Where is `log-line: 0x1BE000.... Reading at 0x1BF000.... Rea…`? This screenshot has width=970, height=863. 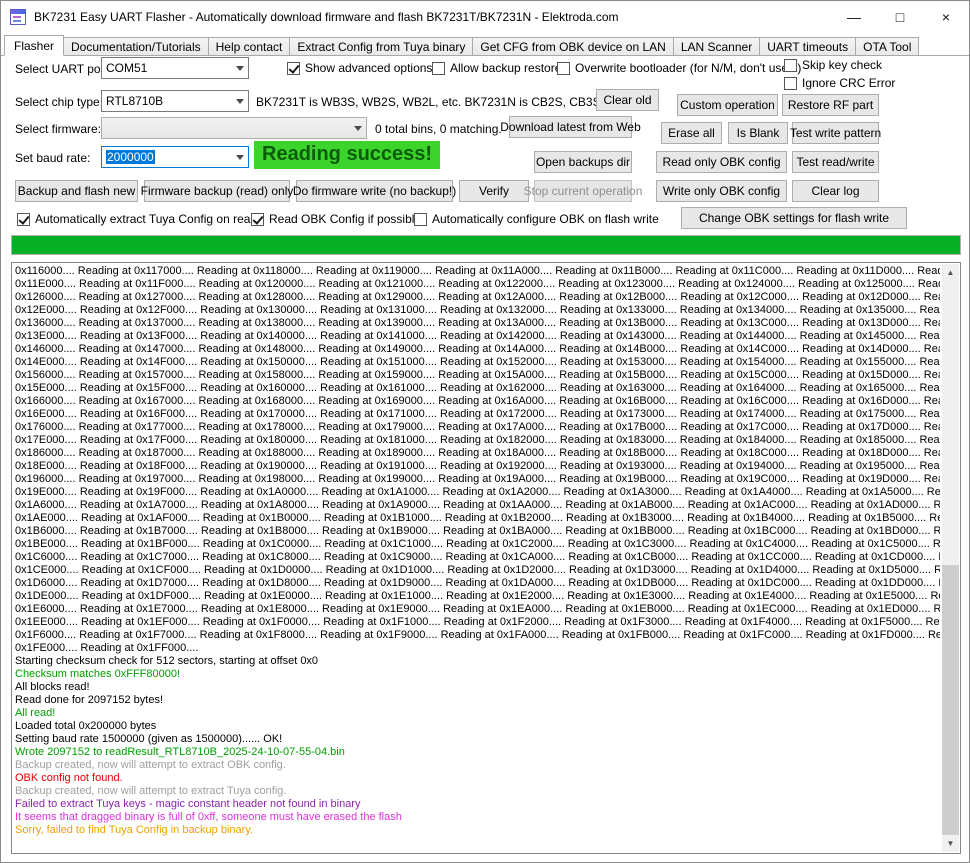 log-line: 0x1BE000.... Reading at 0x1BF000.... Rea… is located at coordinates (477, 544).